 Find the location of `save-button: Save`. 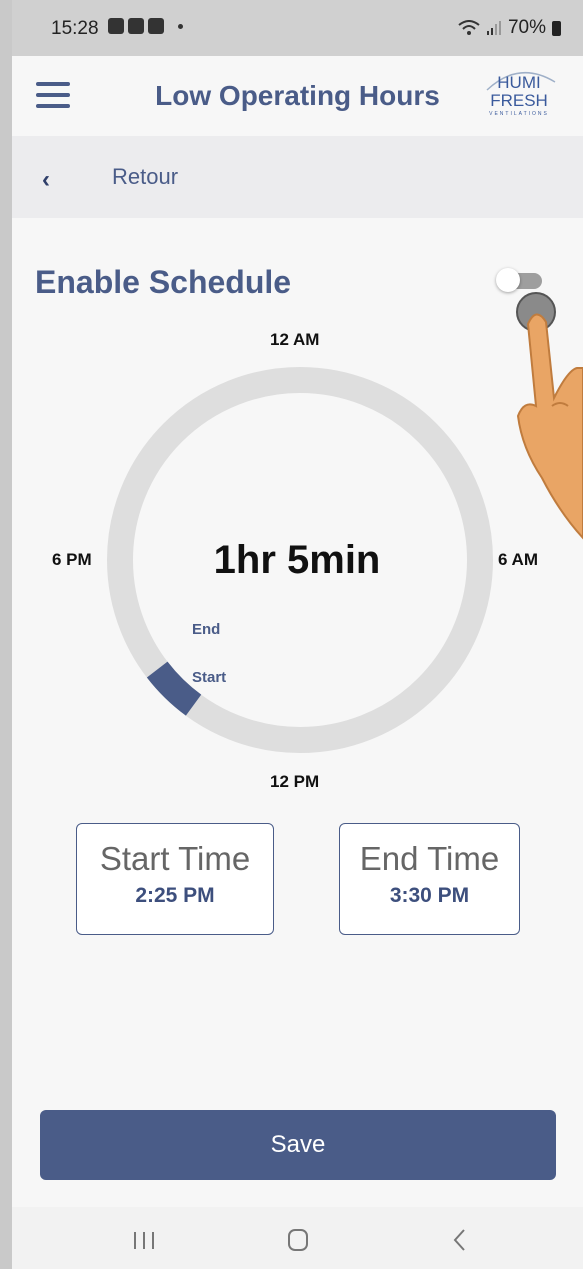

save-button: Save is located at coordinates (298, 1145).